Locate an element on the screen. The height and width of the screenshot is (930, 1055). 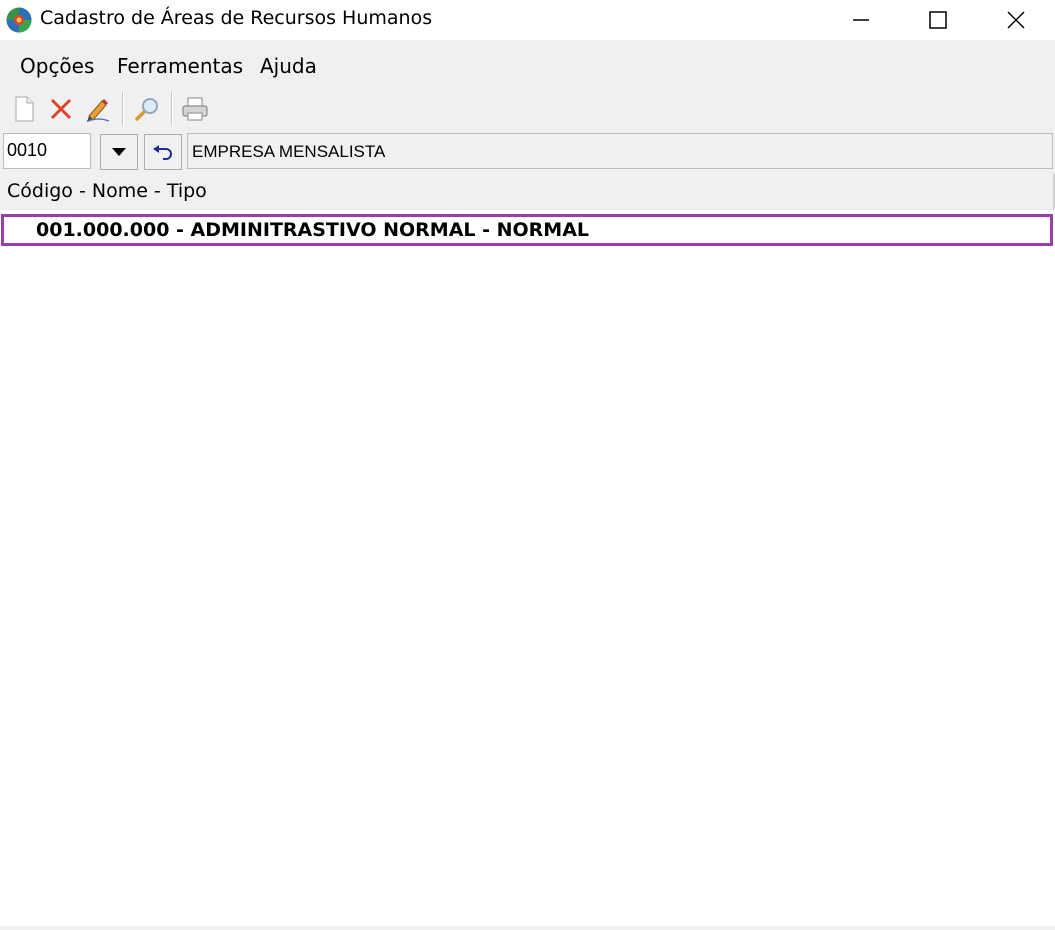
dropdown-arrow-icon is located at coordinates (119, 152).